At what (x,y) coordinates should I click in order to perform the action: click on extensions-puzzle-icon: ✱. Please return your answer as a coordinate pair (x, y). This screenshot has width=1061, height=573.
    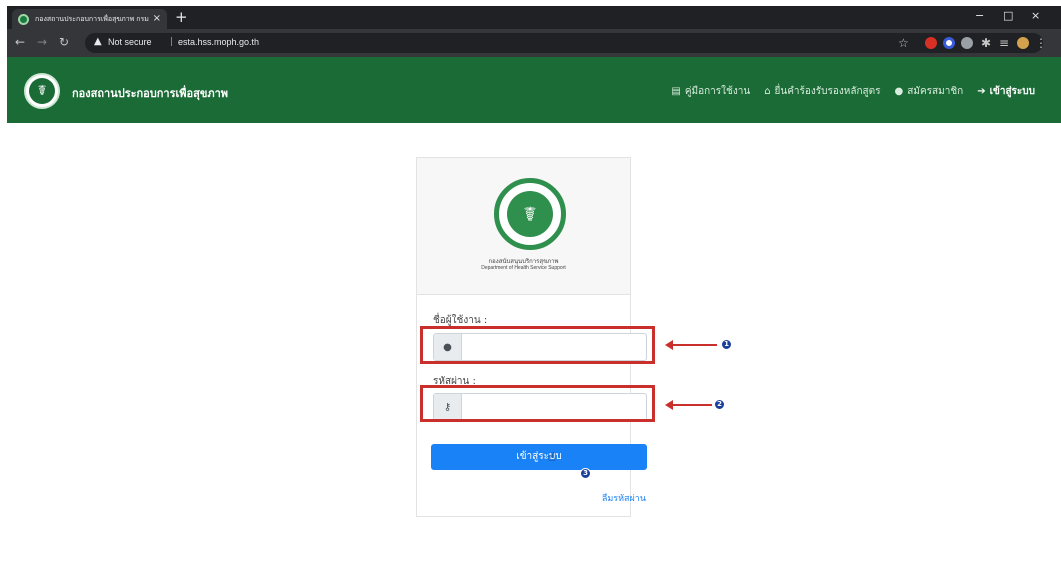
    Looking at the image, I should click on (986, 43).